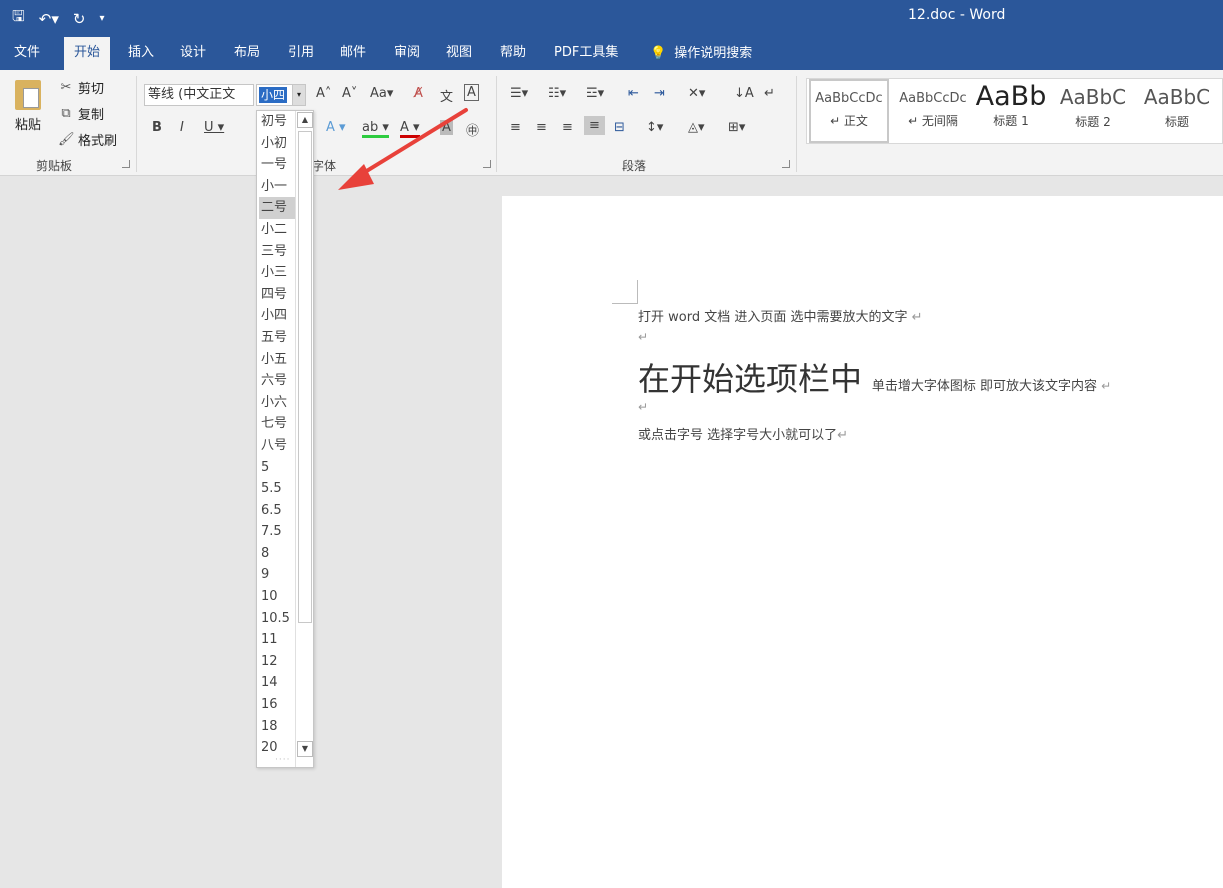 Image resolution: width=1223 pixels, height=888 pixels. Describe the element at coordinates (277, 187) in the screenshot. I see `font-size-option: 小一` at that location.